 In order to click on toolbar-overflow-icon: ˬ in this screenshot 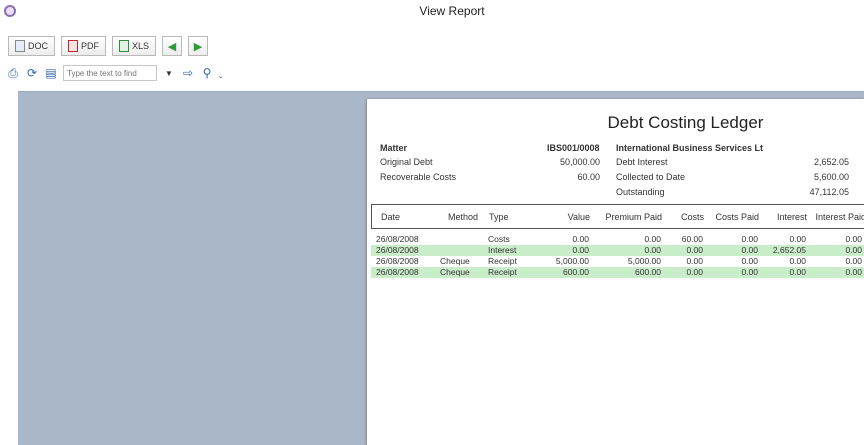, I will do `click(220, 73)`.